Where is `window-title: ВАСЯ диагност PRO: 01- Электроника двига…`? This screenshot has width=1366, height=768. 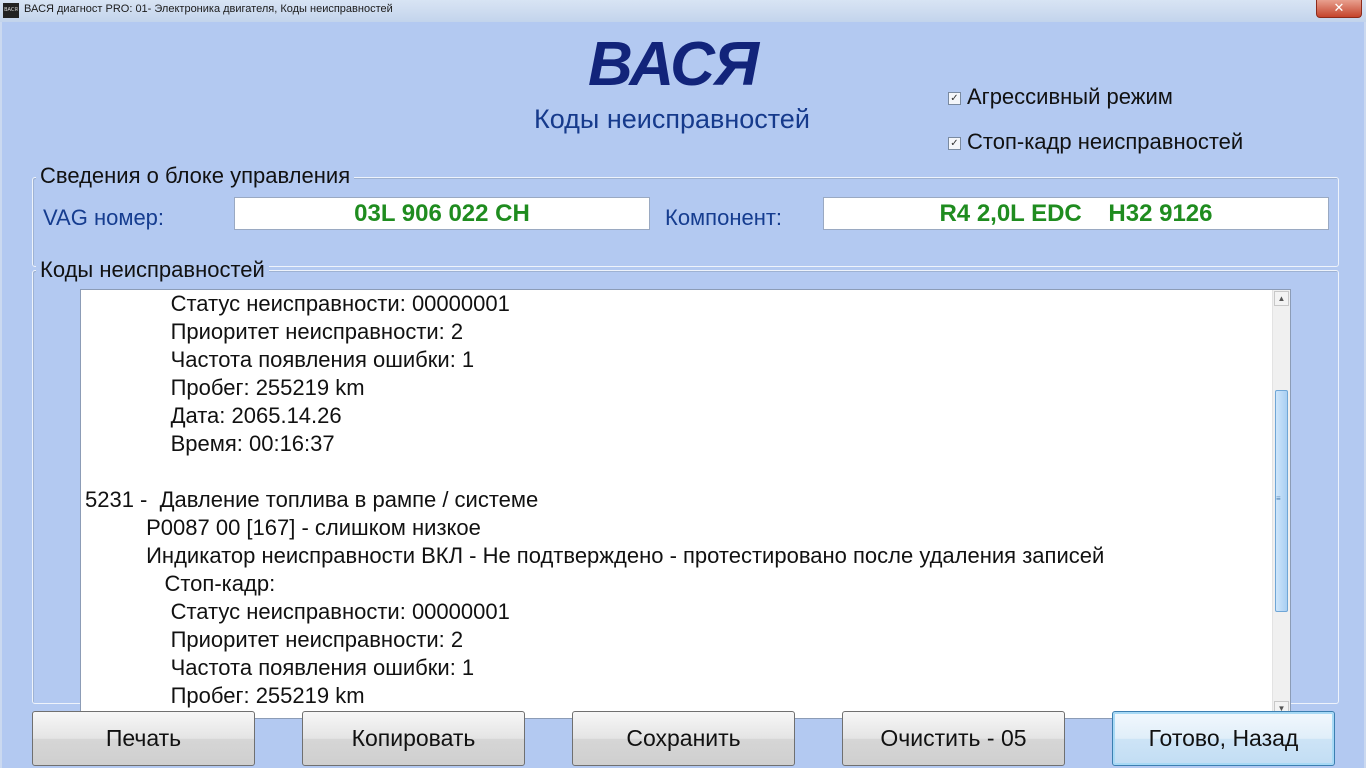
window-title: ВАСЯ диагност PRO: 01- Электроника двига… is located at coordinates (208, 9).